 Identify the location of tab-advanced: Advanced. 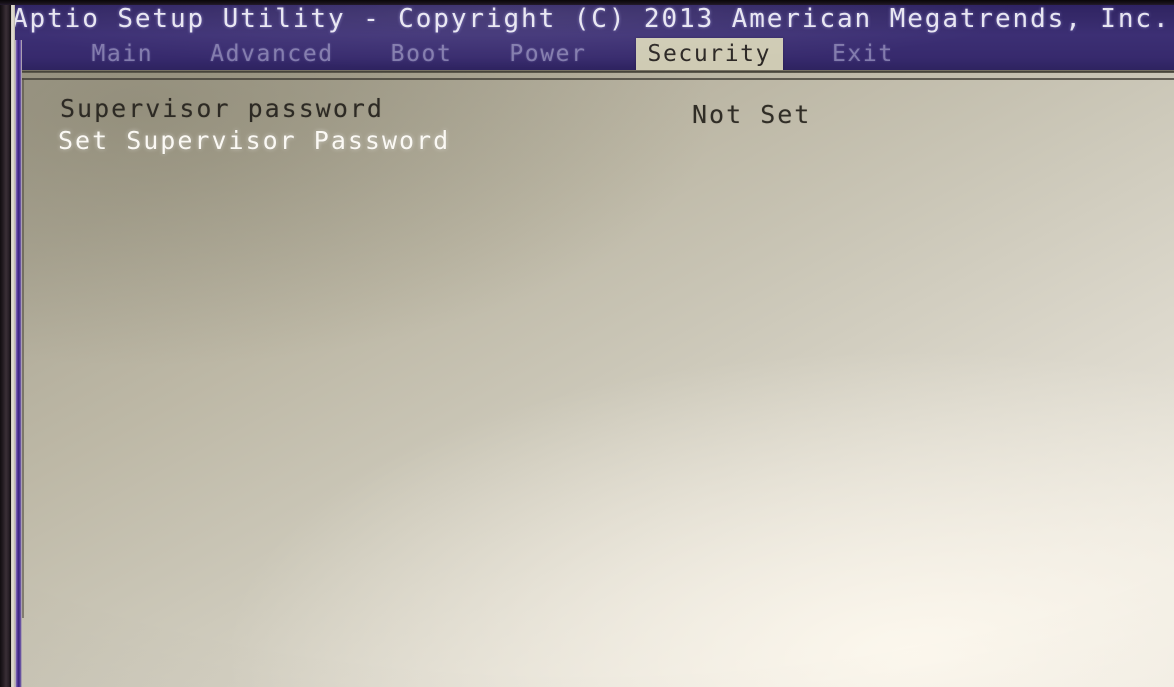
(272, 54).